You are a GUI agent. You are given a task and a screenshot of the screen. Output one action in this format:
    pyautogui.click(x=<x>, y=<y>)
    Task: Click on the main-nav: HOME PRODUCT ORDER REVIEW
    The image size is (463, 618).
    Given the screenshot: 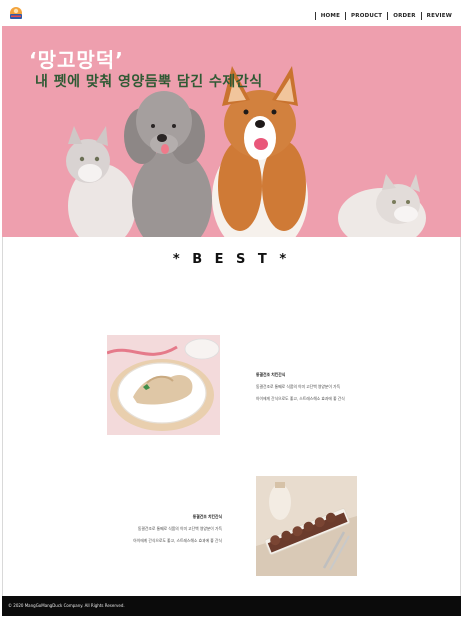 What is the action you would take?
    pyautogui.click(x=385, y=16)
    